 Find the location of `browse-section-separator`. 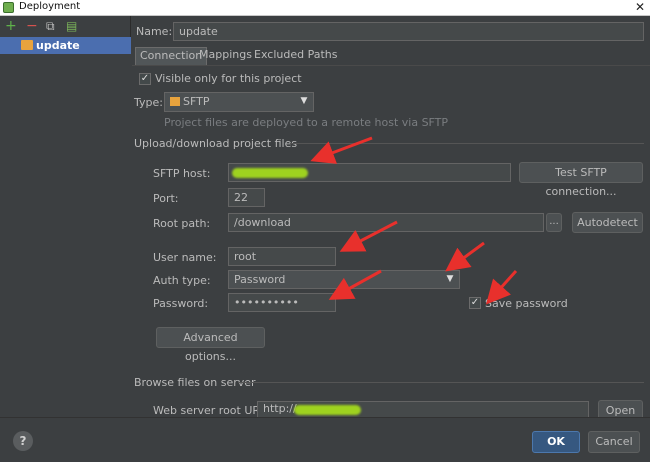

browse-section-separator is located at coordinates (441, 382).